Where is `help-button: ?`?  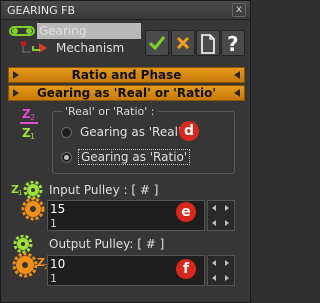 help-button: ? is located at coordinates (233, 43).